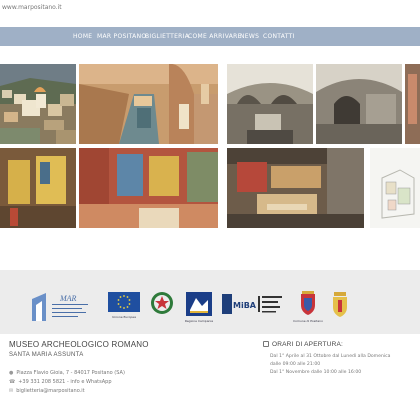  I want to click on email-line: ✉ biglietteria@marpositano.it, so click(47, 391).